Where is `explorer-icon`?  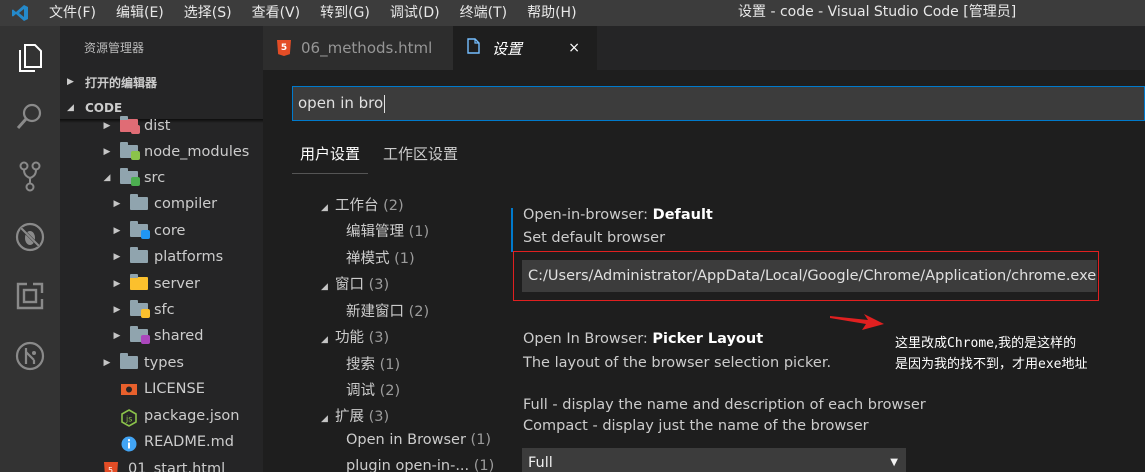
explorer-icon is located at coordinates (30, 58).